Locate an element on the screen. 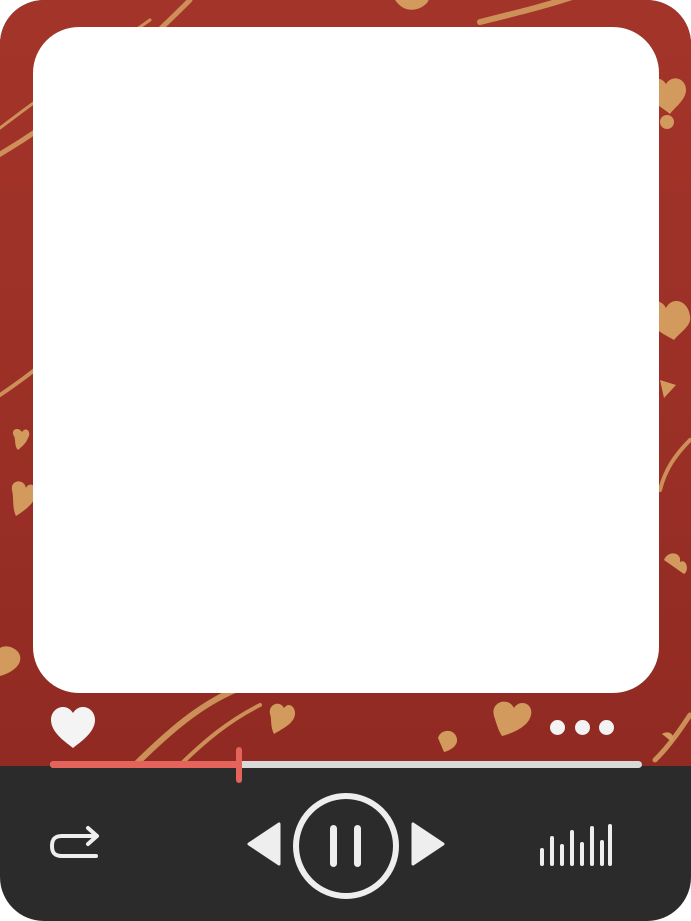  previous-button is located at coordinates (264, 844).